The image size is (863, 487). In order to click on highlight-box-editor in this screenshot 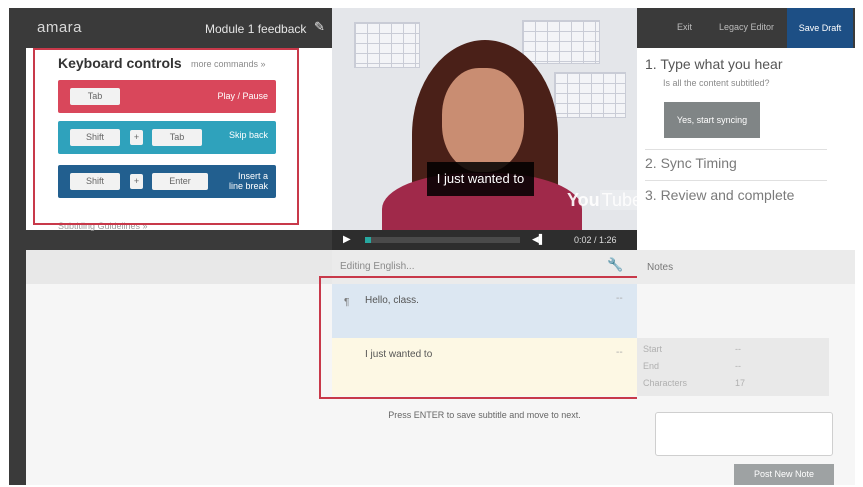, I will do `click(479, 337)`.